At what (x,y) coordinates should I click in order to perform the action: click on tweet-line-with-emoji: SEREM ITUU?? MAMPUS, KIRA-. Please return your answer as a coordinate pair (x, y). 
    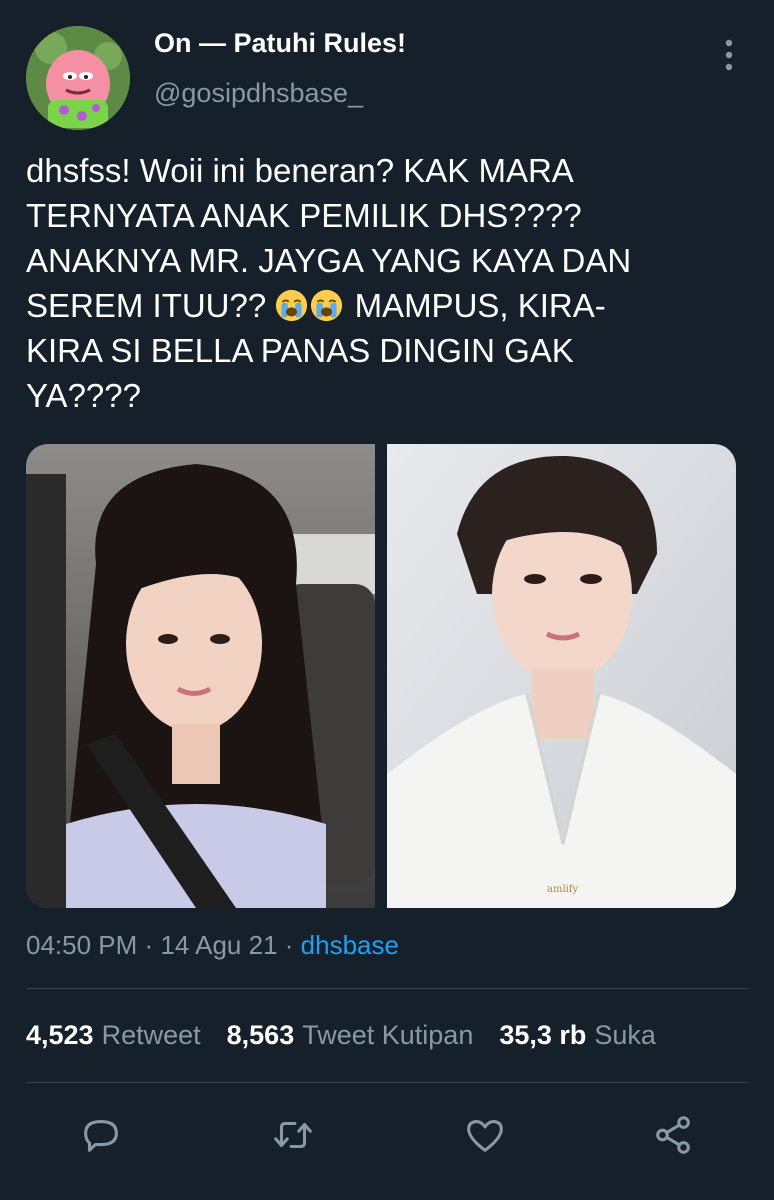
    Looking at the image, I should click on (386, 305).